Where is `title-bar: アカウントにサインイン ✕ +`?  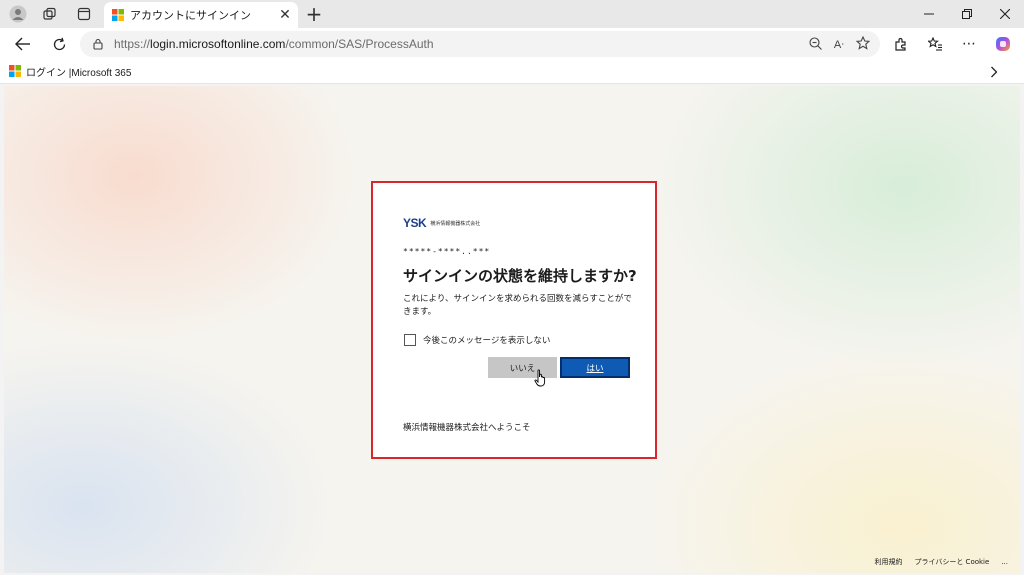
title-bar: アカウントにサインイン ✕ + is located at coordinates (512, 14).